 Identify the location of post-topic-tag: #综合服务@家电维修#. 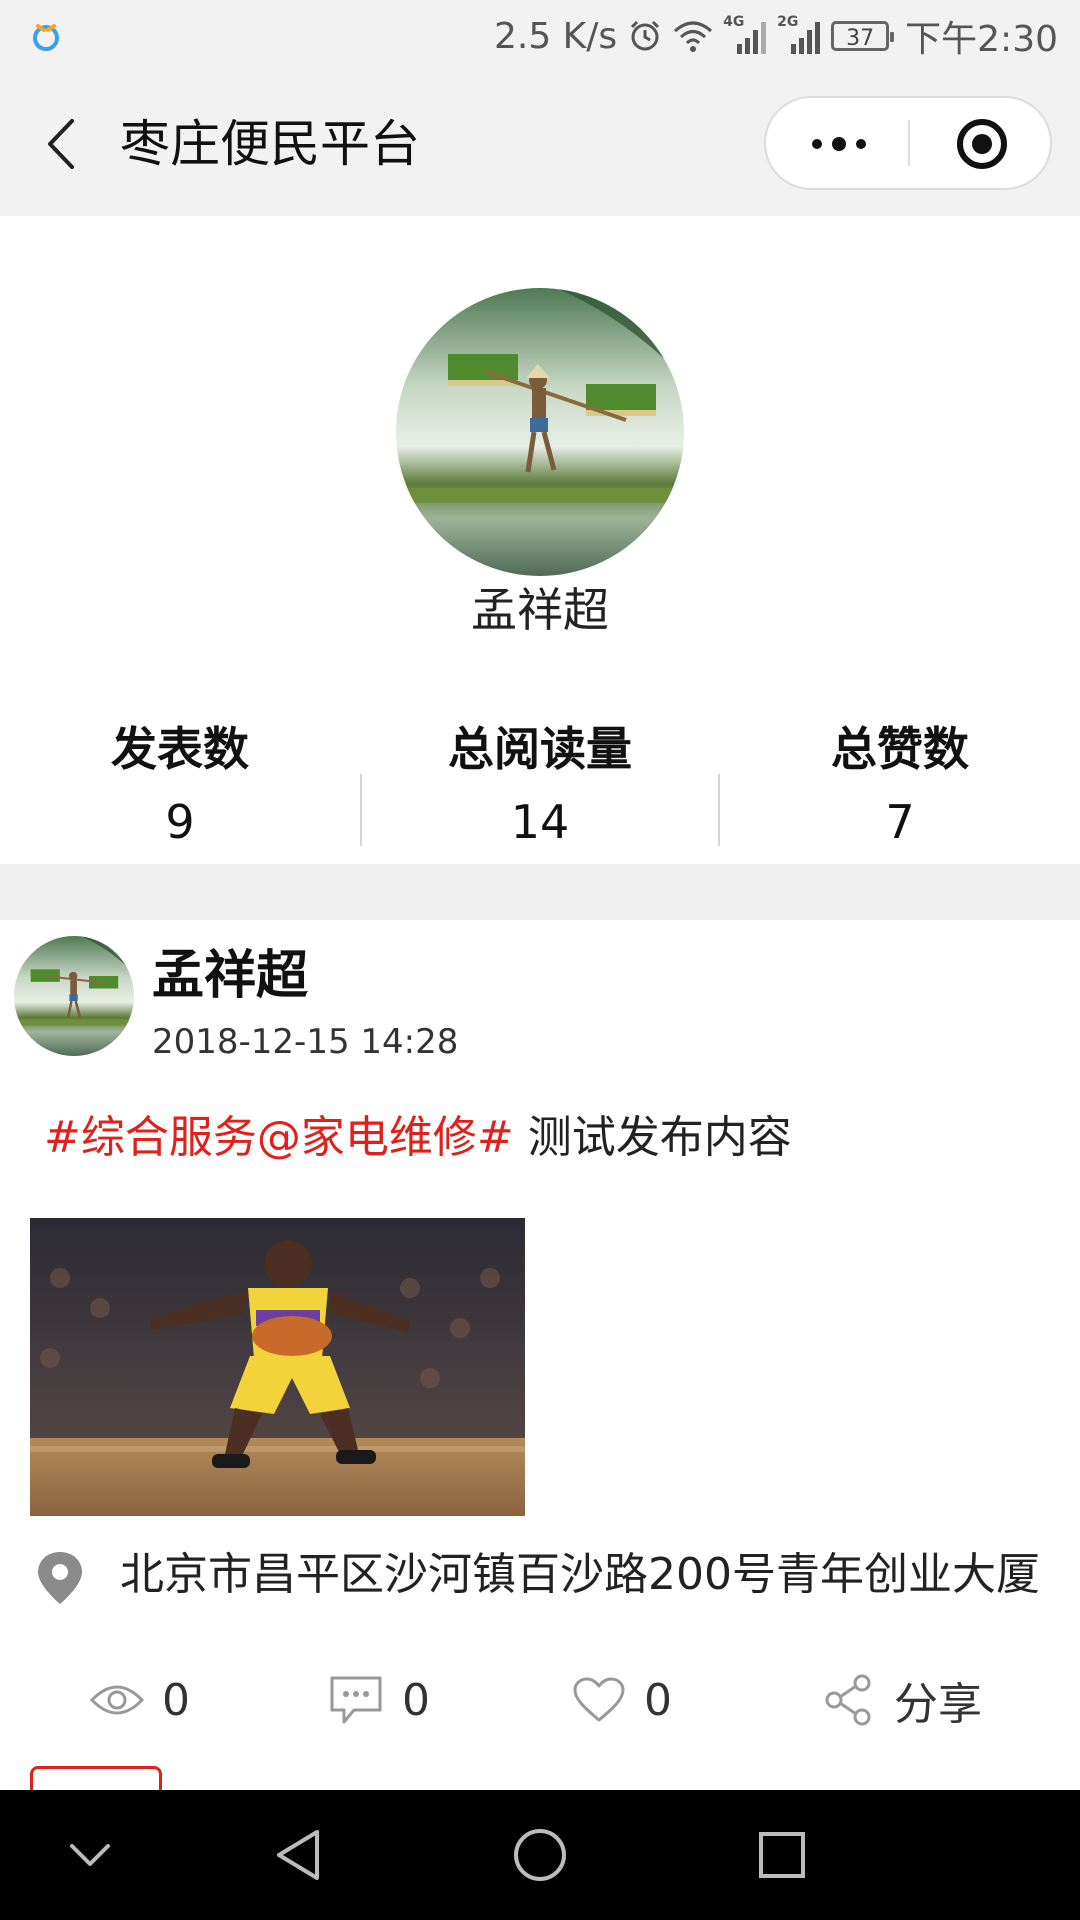
(279, 1137).